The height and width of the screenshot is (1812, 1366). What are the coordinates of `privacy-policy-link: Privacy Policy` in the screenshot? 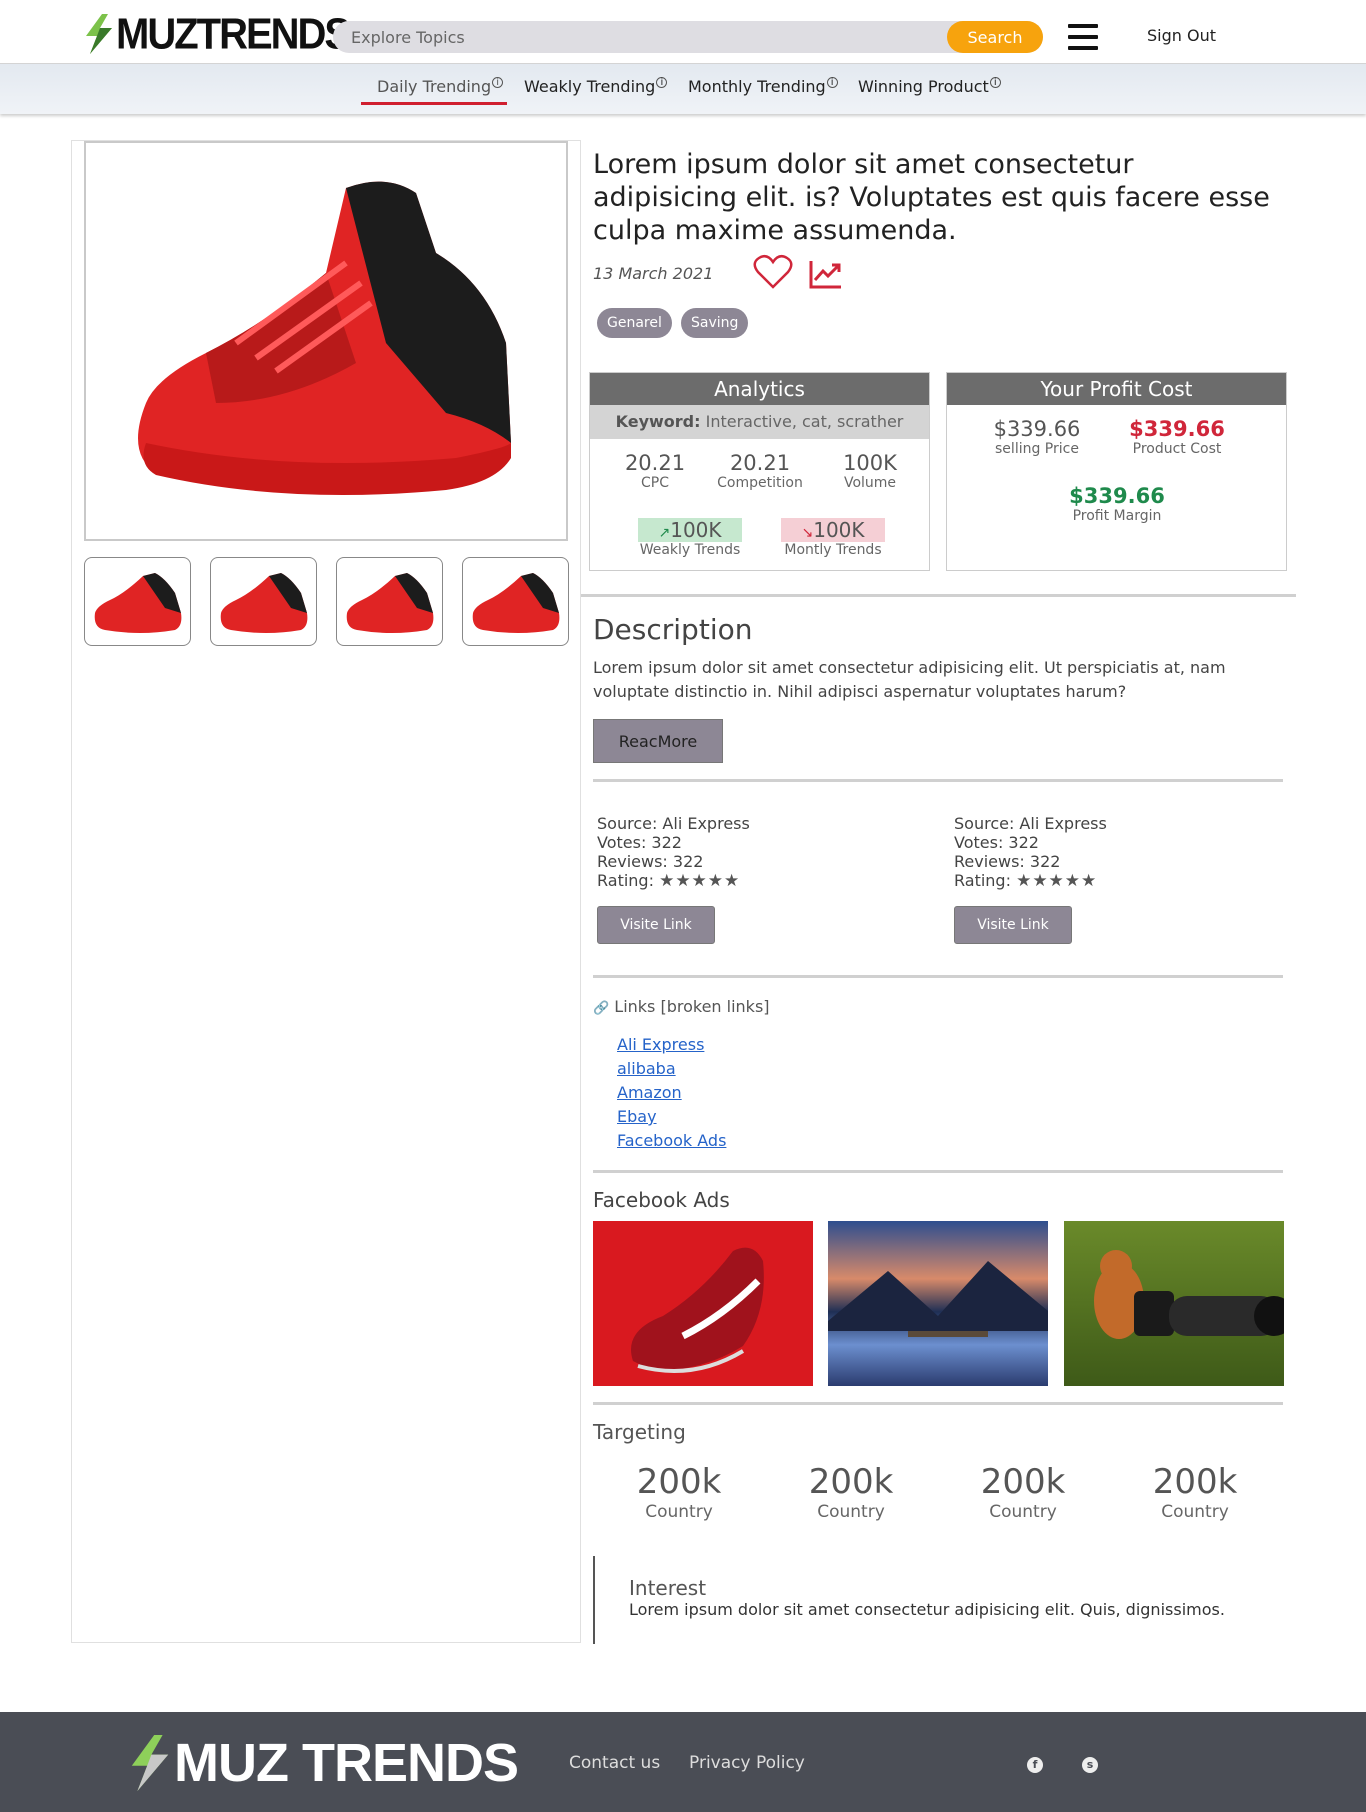 It's located at (747, 1763).